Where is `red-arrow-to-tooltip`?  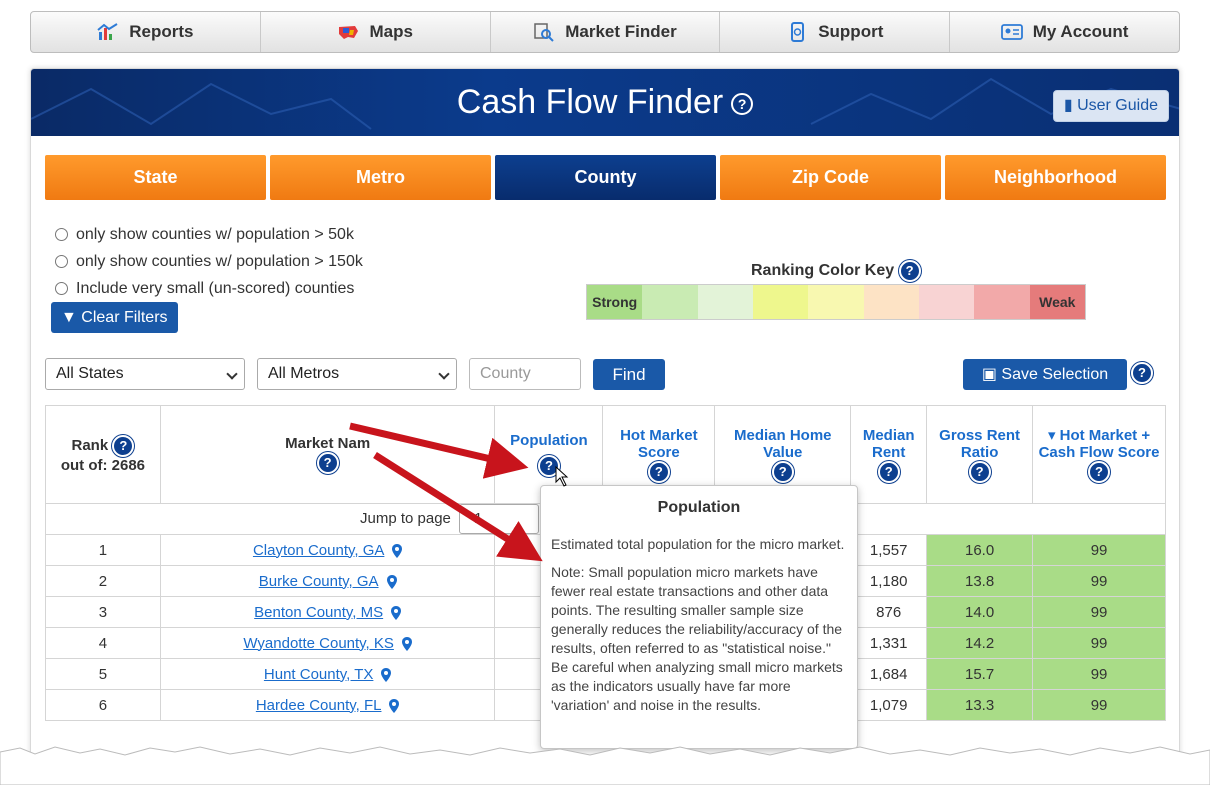 red-arrow-to-tooltip is located at coordinates (458, 507).